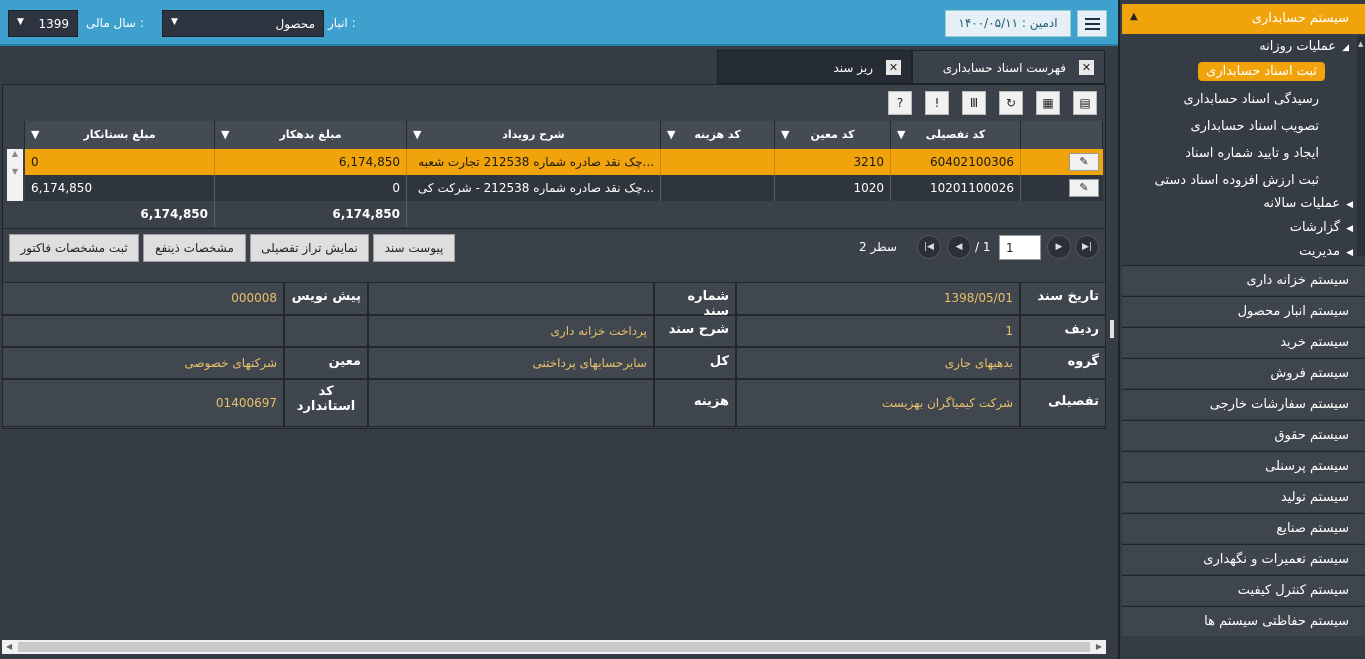  Describe the element at coordinates (9, 647) in the screenshot. I see `scroll-left-icon: ◀` at that location.